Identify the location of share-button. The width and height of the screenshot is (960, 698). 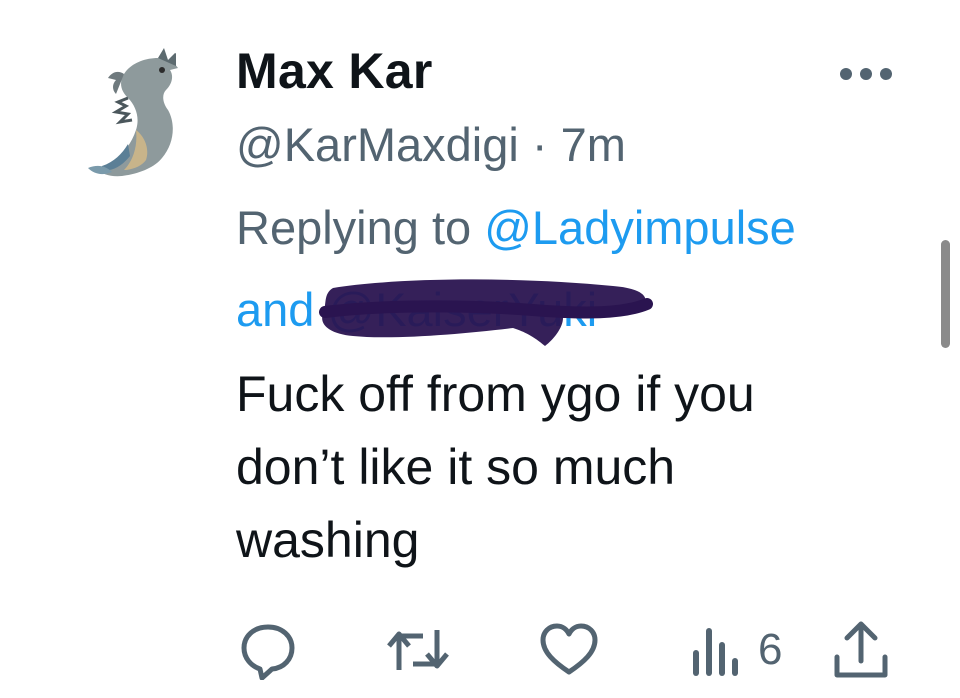
(861, 650).